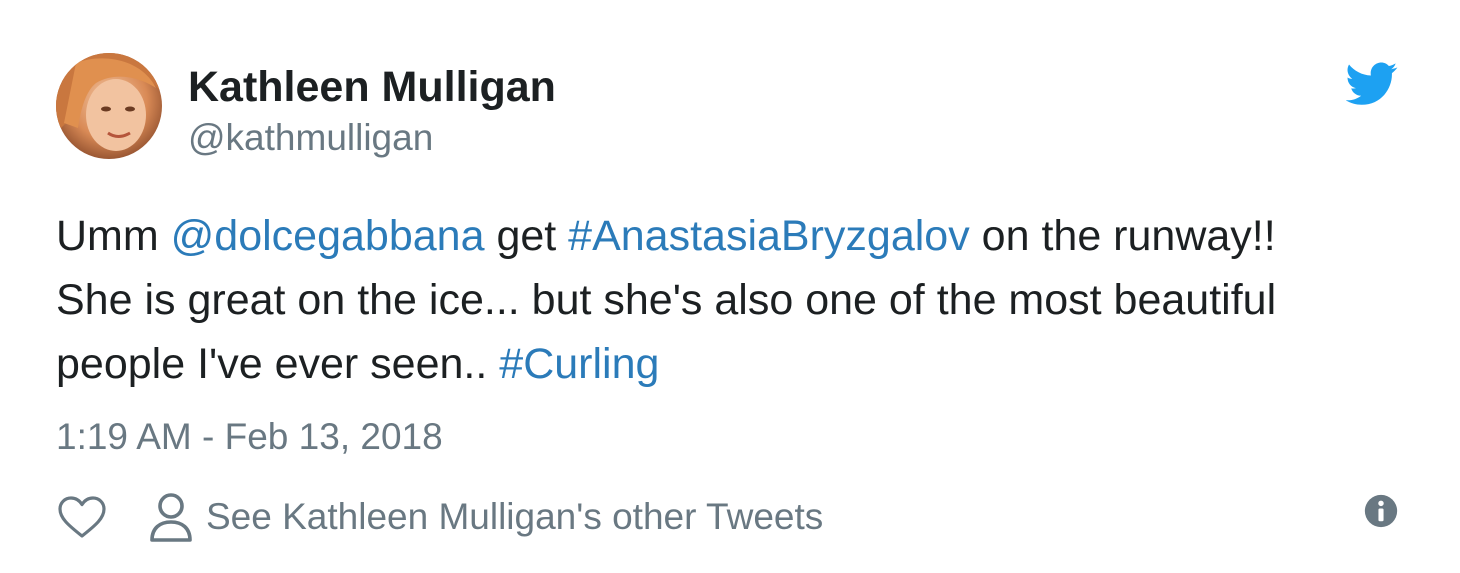  I want to click on tweet-timestamp: 1:19 AM - Feb 13, 2018, so click(249, 437).